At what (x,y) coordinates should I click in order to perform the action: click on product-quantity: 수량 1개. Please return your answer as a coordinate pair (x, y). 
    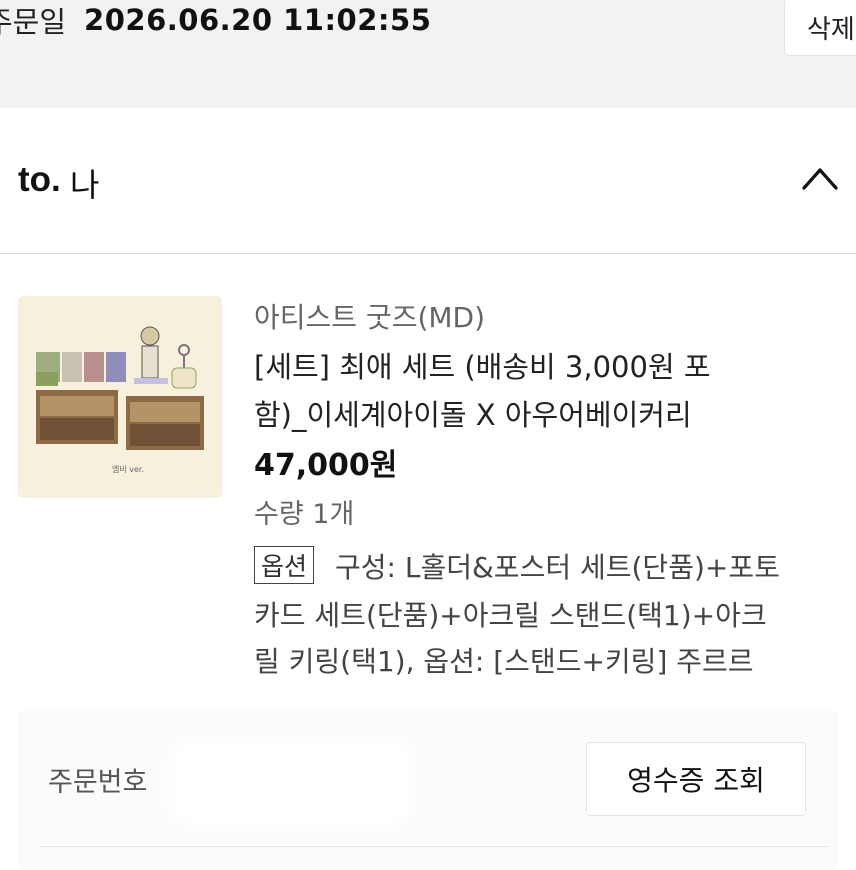
    Looking at the image, I should click on (304, 514).